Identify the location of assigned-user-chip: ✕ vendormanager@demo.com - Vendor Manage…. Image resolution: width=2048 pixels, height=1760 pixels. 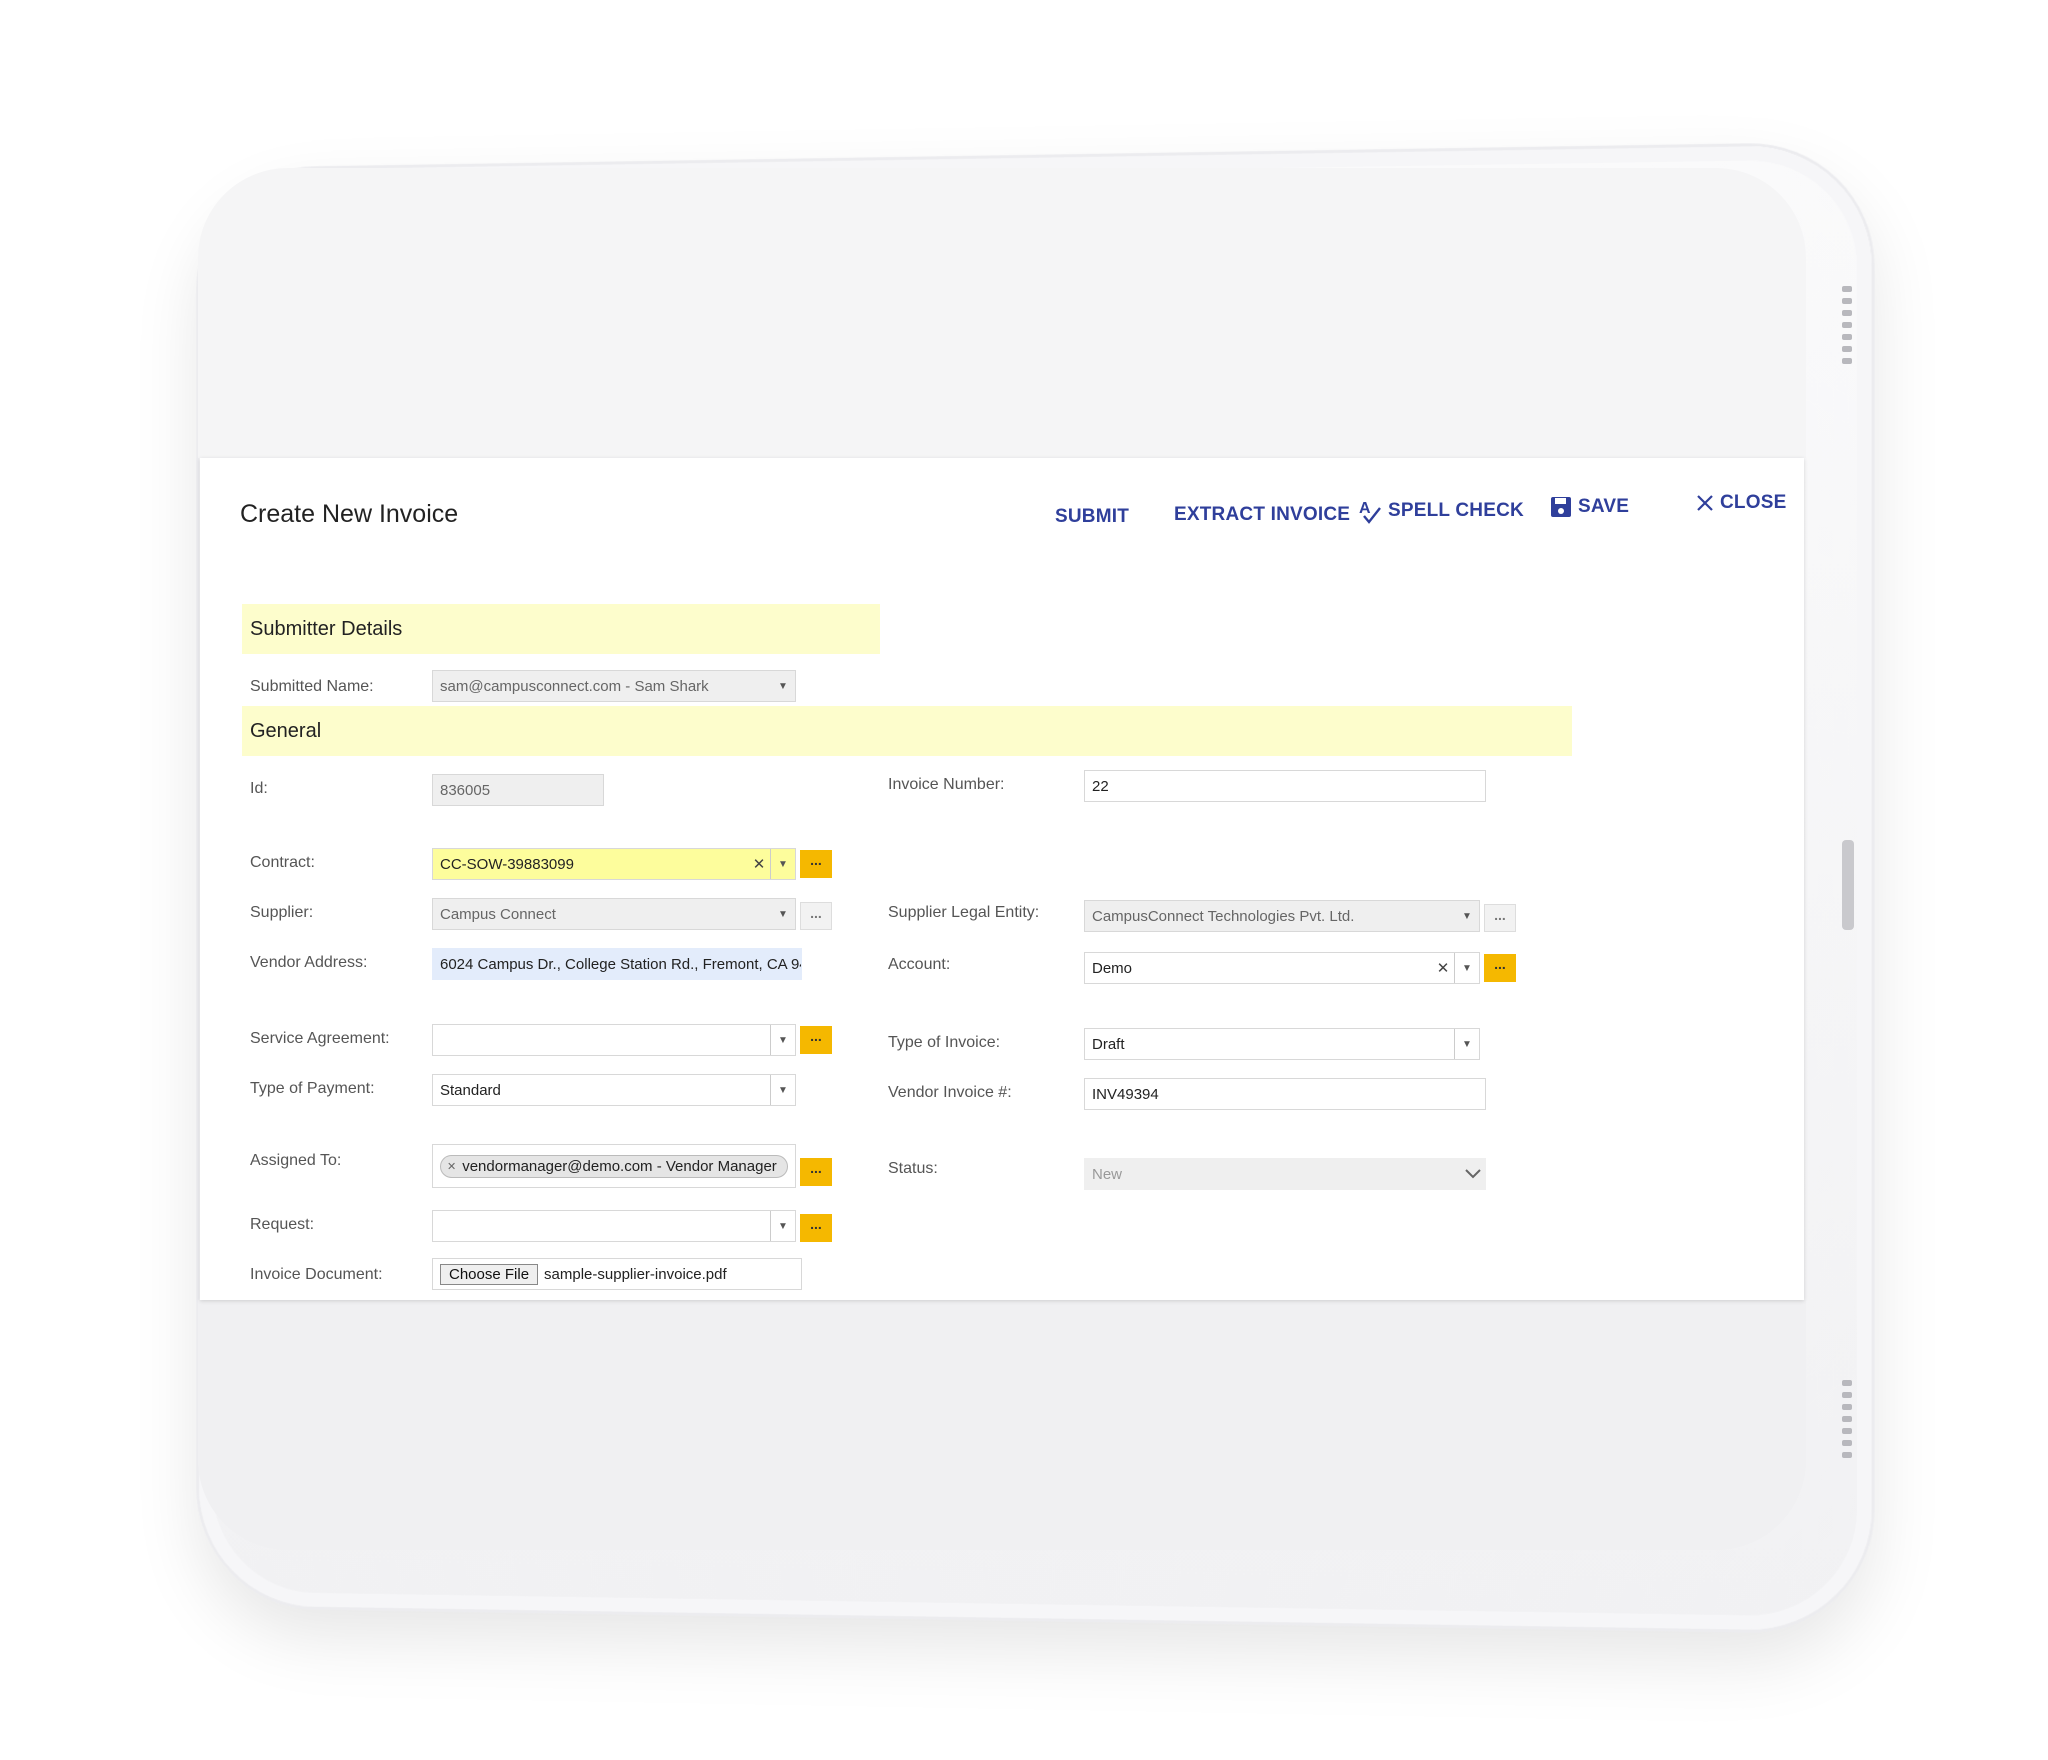
(614, 1166).